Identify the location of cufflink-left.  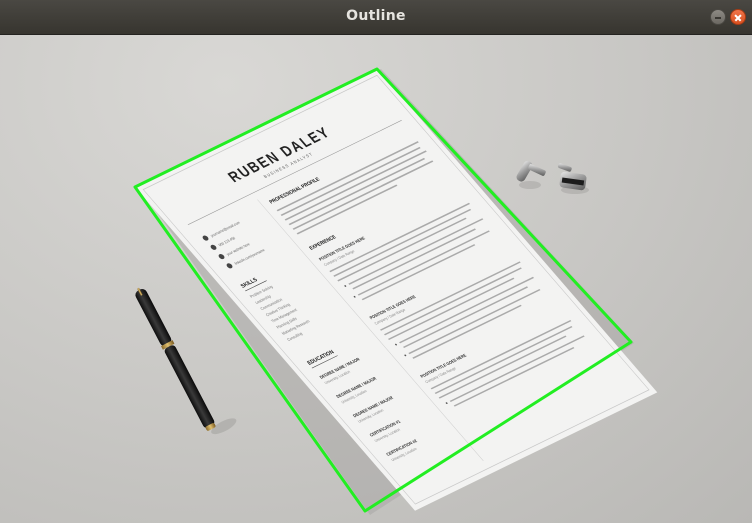
(531, 174).